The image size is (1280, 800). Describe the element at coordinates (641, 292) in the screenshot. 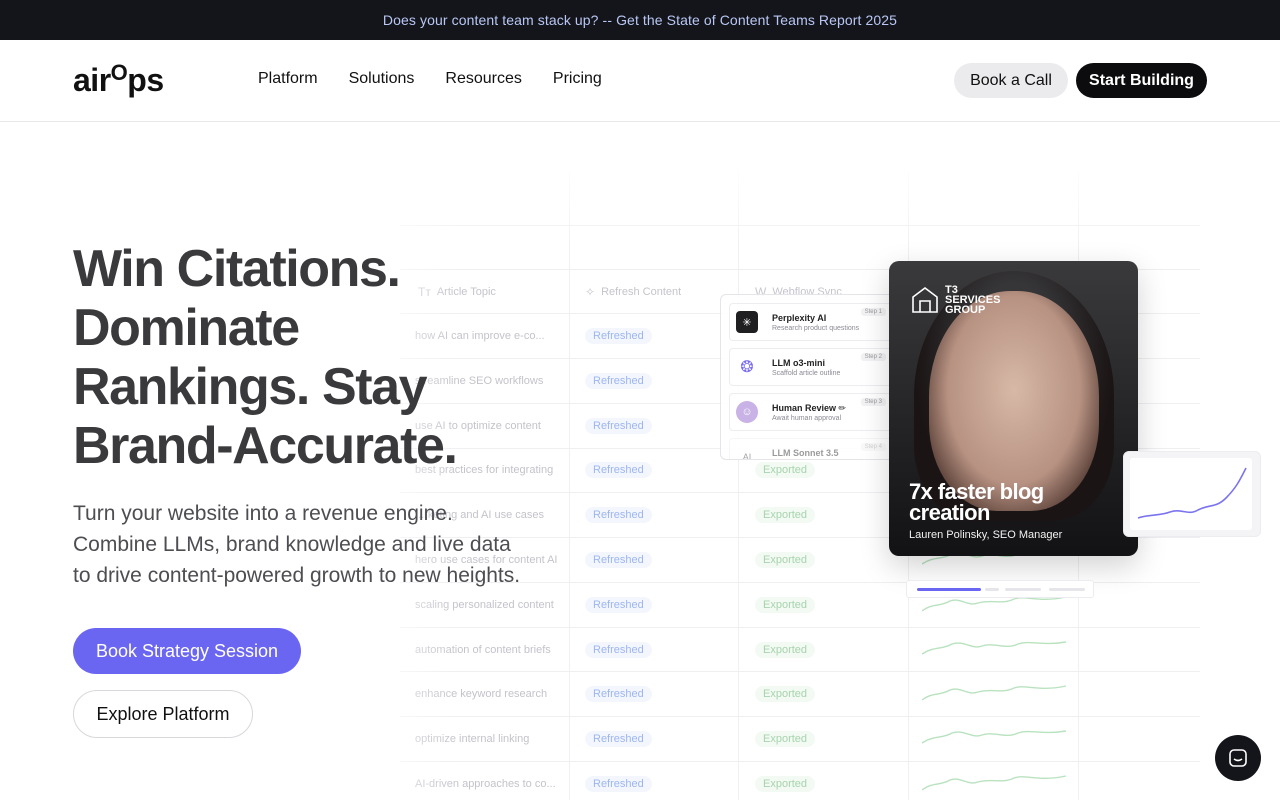

I see `column-header-label: Refresh Content` at that location.